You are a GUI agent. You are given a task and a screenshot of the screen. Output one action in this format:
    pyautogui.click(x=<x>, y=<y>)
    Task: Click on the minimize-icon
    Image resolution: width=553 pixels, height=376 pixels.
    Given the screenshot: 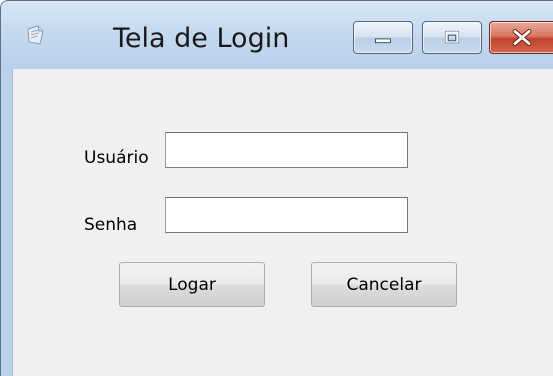 What is the action you would take?
    pyautogui.click(x=383, y=41)
    